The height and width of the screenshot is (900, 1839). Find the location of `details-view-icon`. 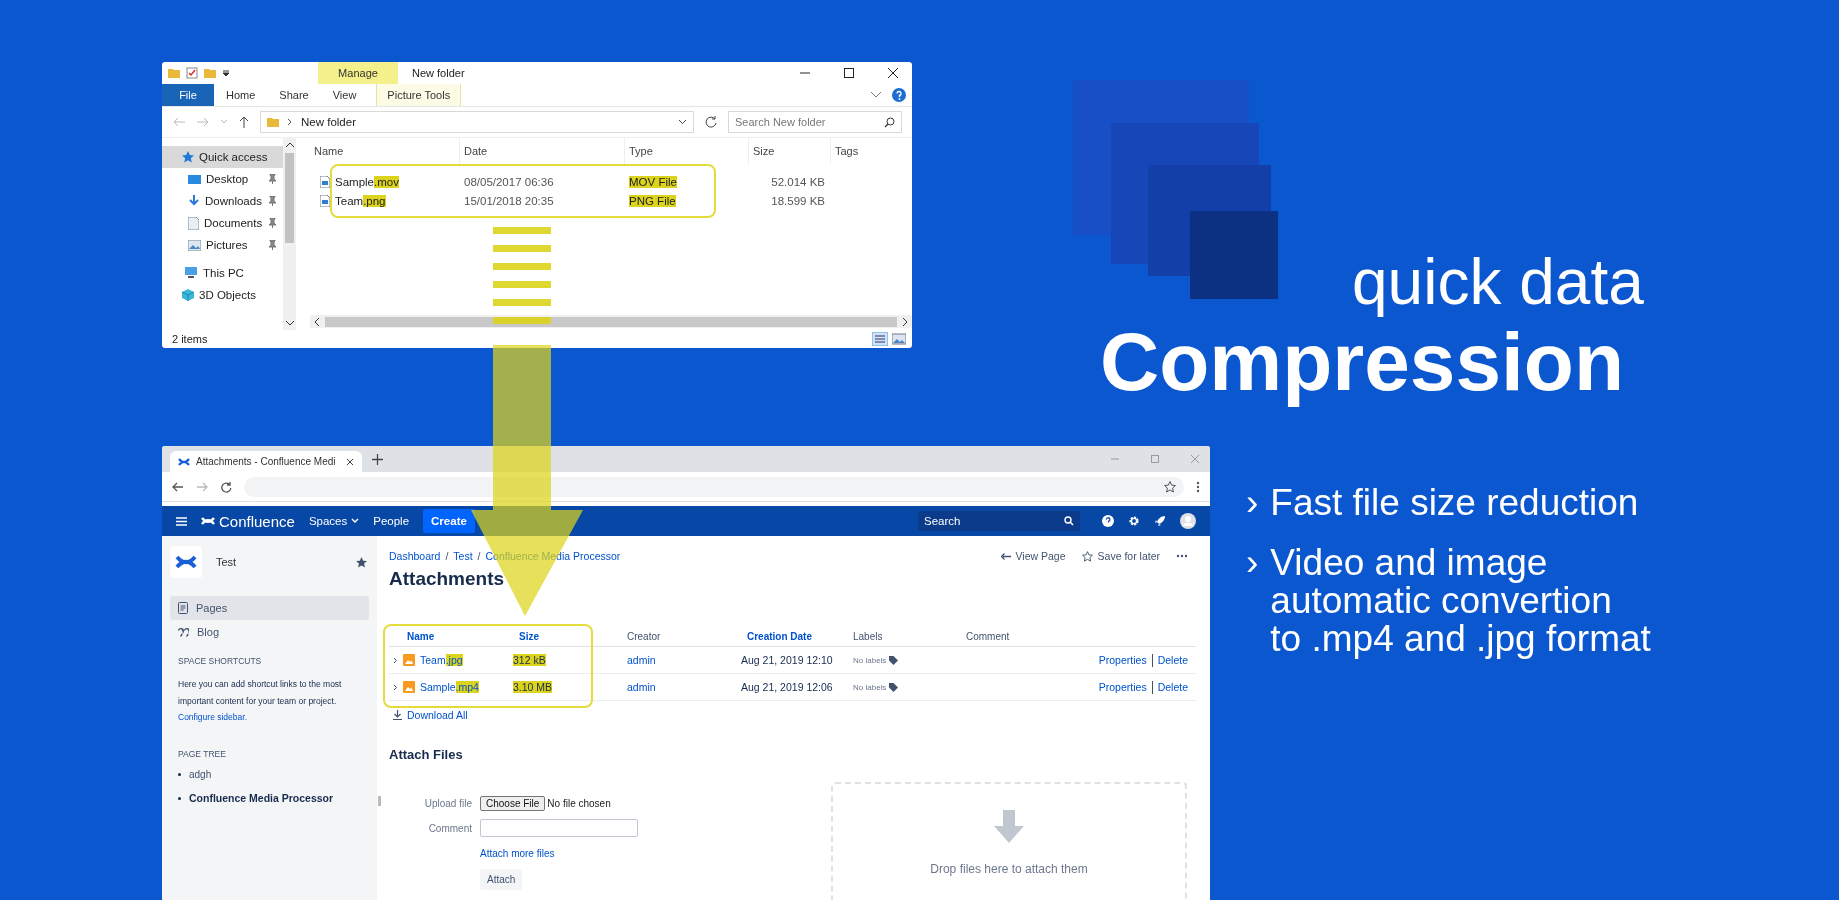

details-view-icon is located at coordinates (880, 339).